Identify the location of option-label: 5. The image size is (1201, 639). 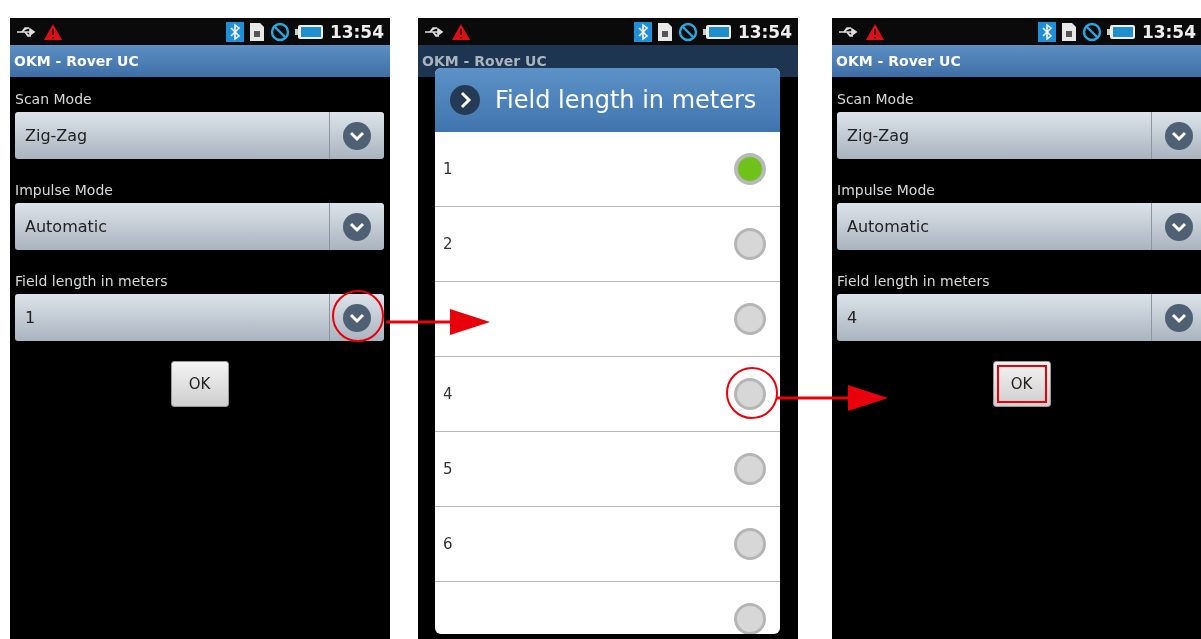
(448, 469).